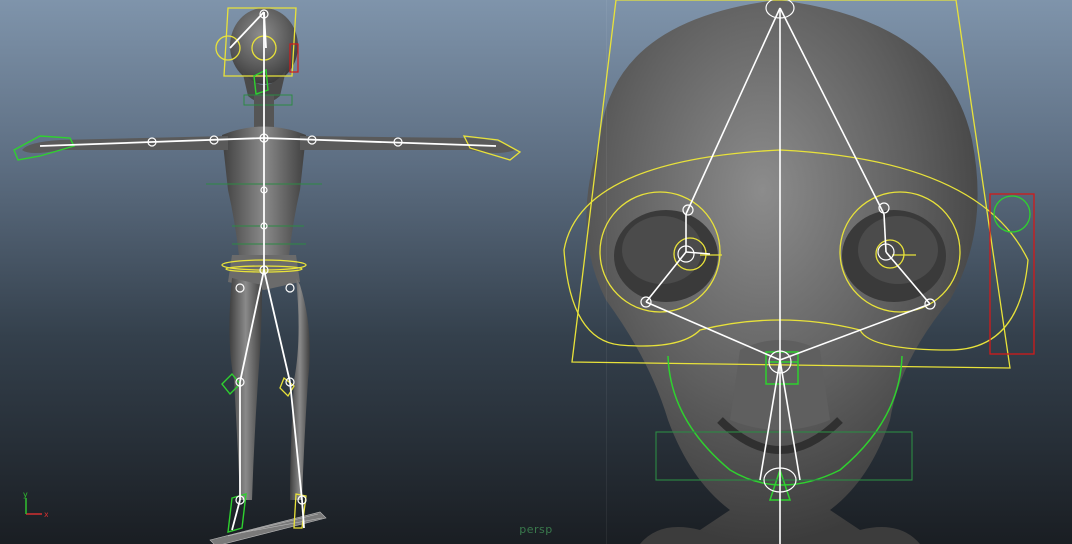 The width and height of the screenshot is (1072, 544). I want to click on head-closeup-handle-green, so click(1012, 214).